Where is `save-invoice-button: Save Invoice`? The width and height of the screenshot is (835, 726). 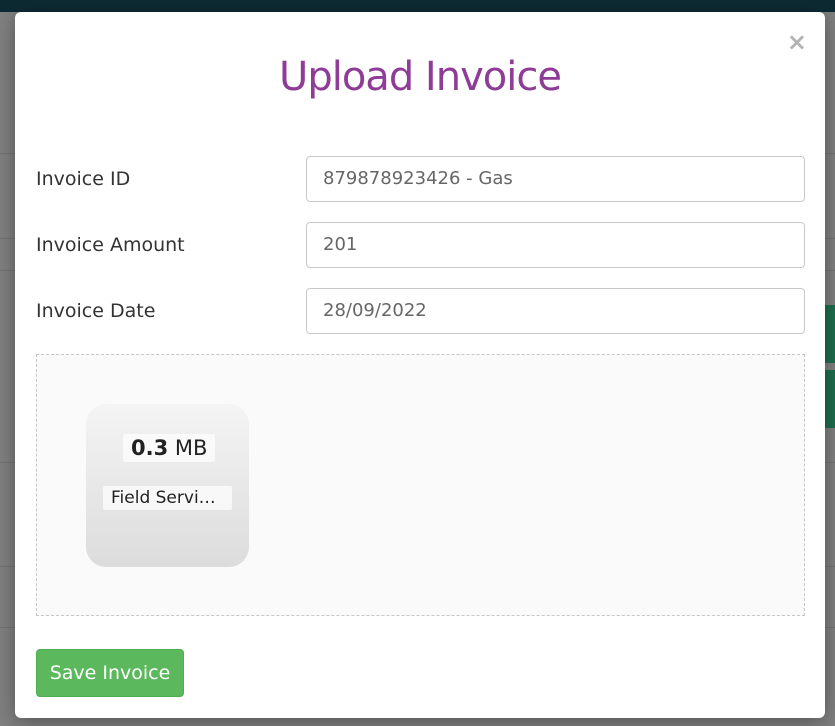 save-invoice-button: Save Invoice is located at coordinates (110, 673).